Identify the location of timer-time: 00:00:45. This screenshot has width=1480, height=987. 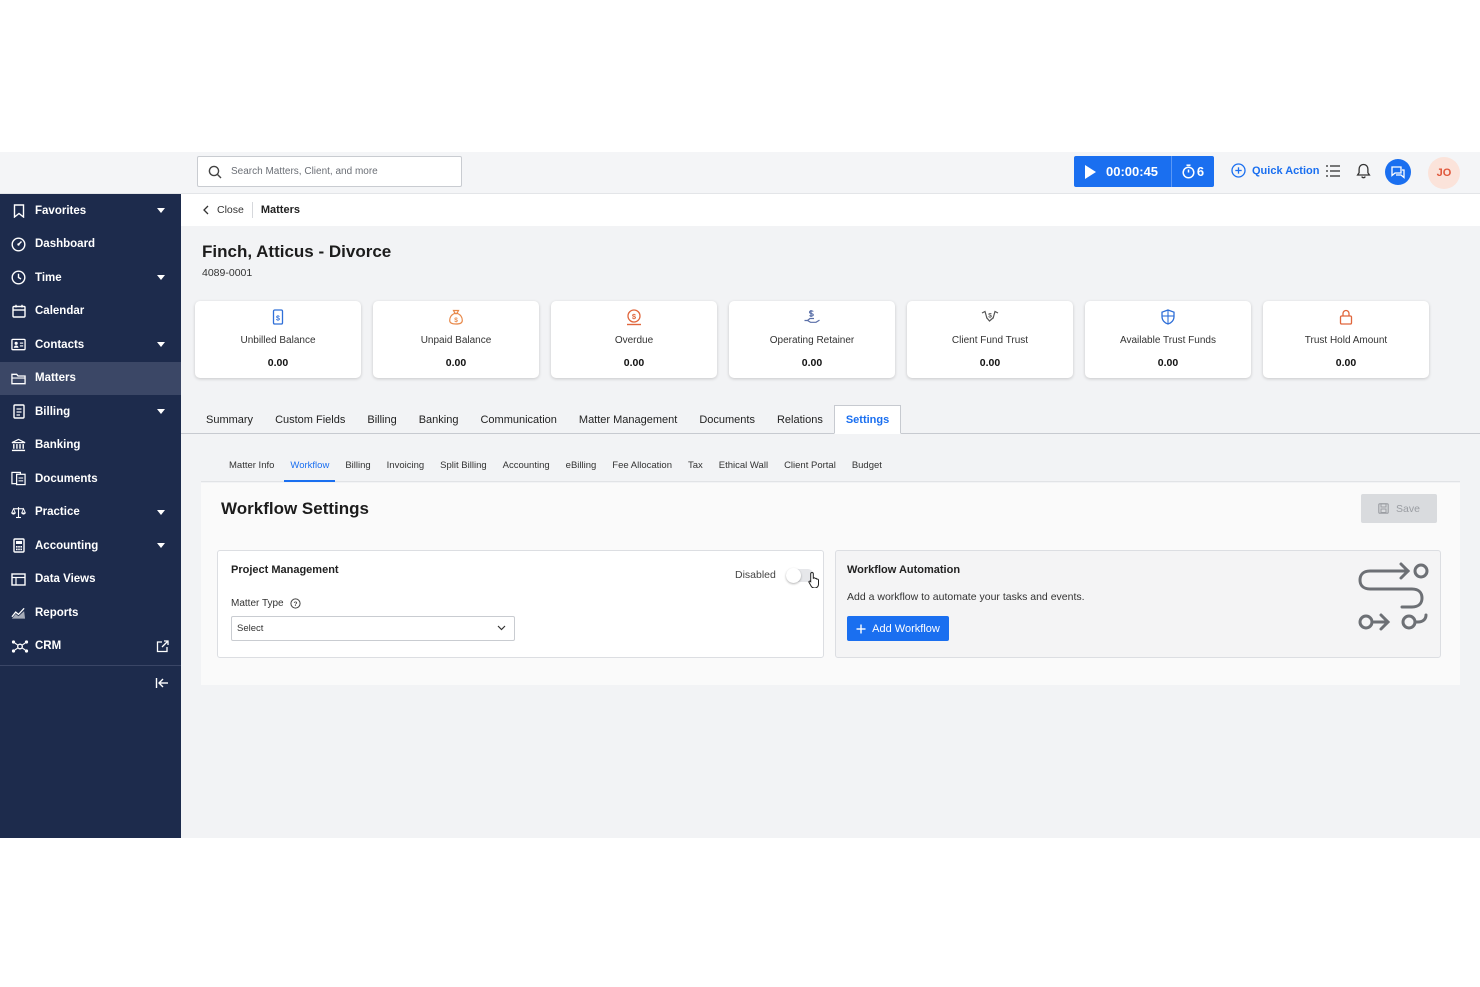
(1132, 171).